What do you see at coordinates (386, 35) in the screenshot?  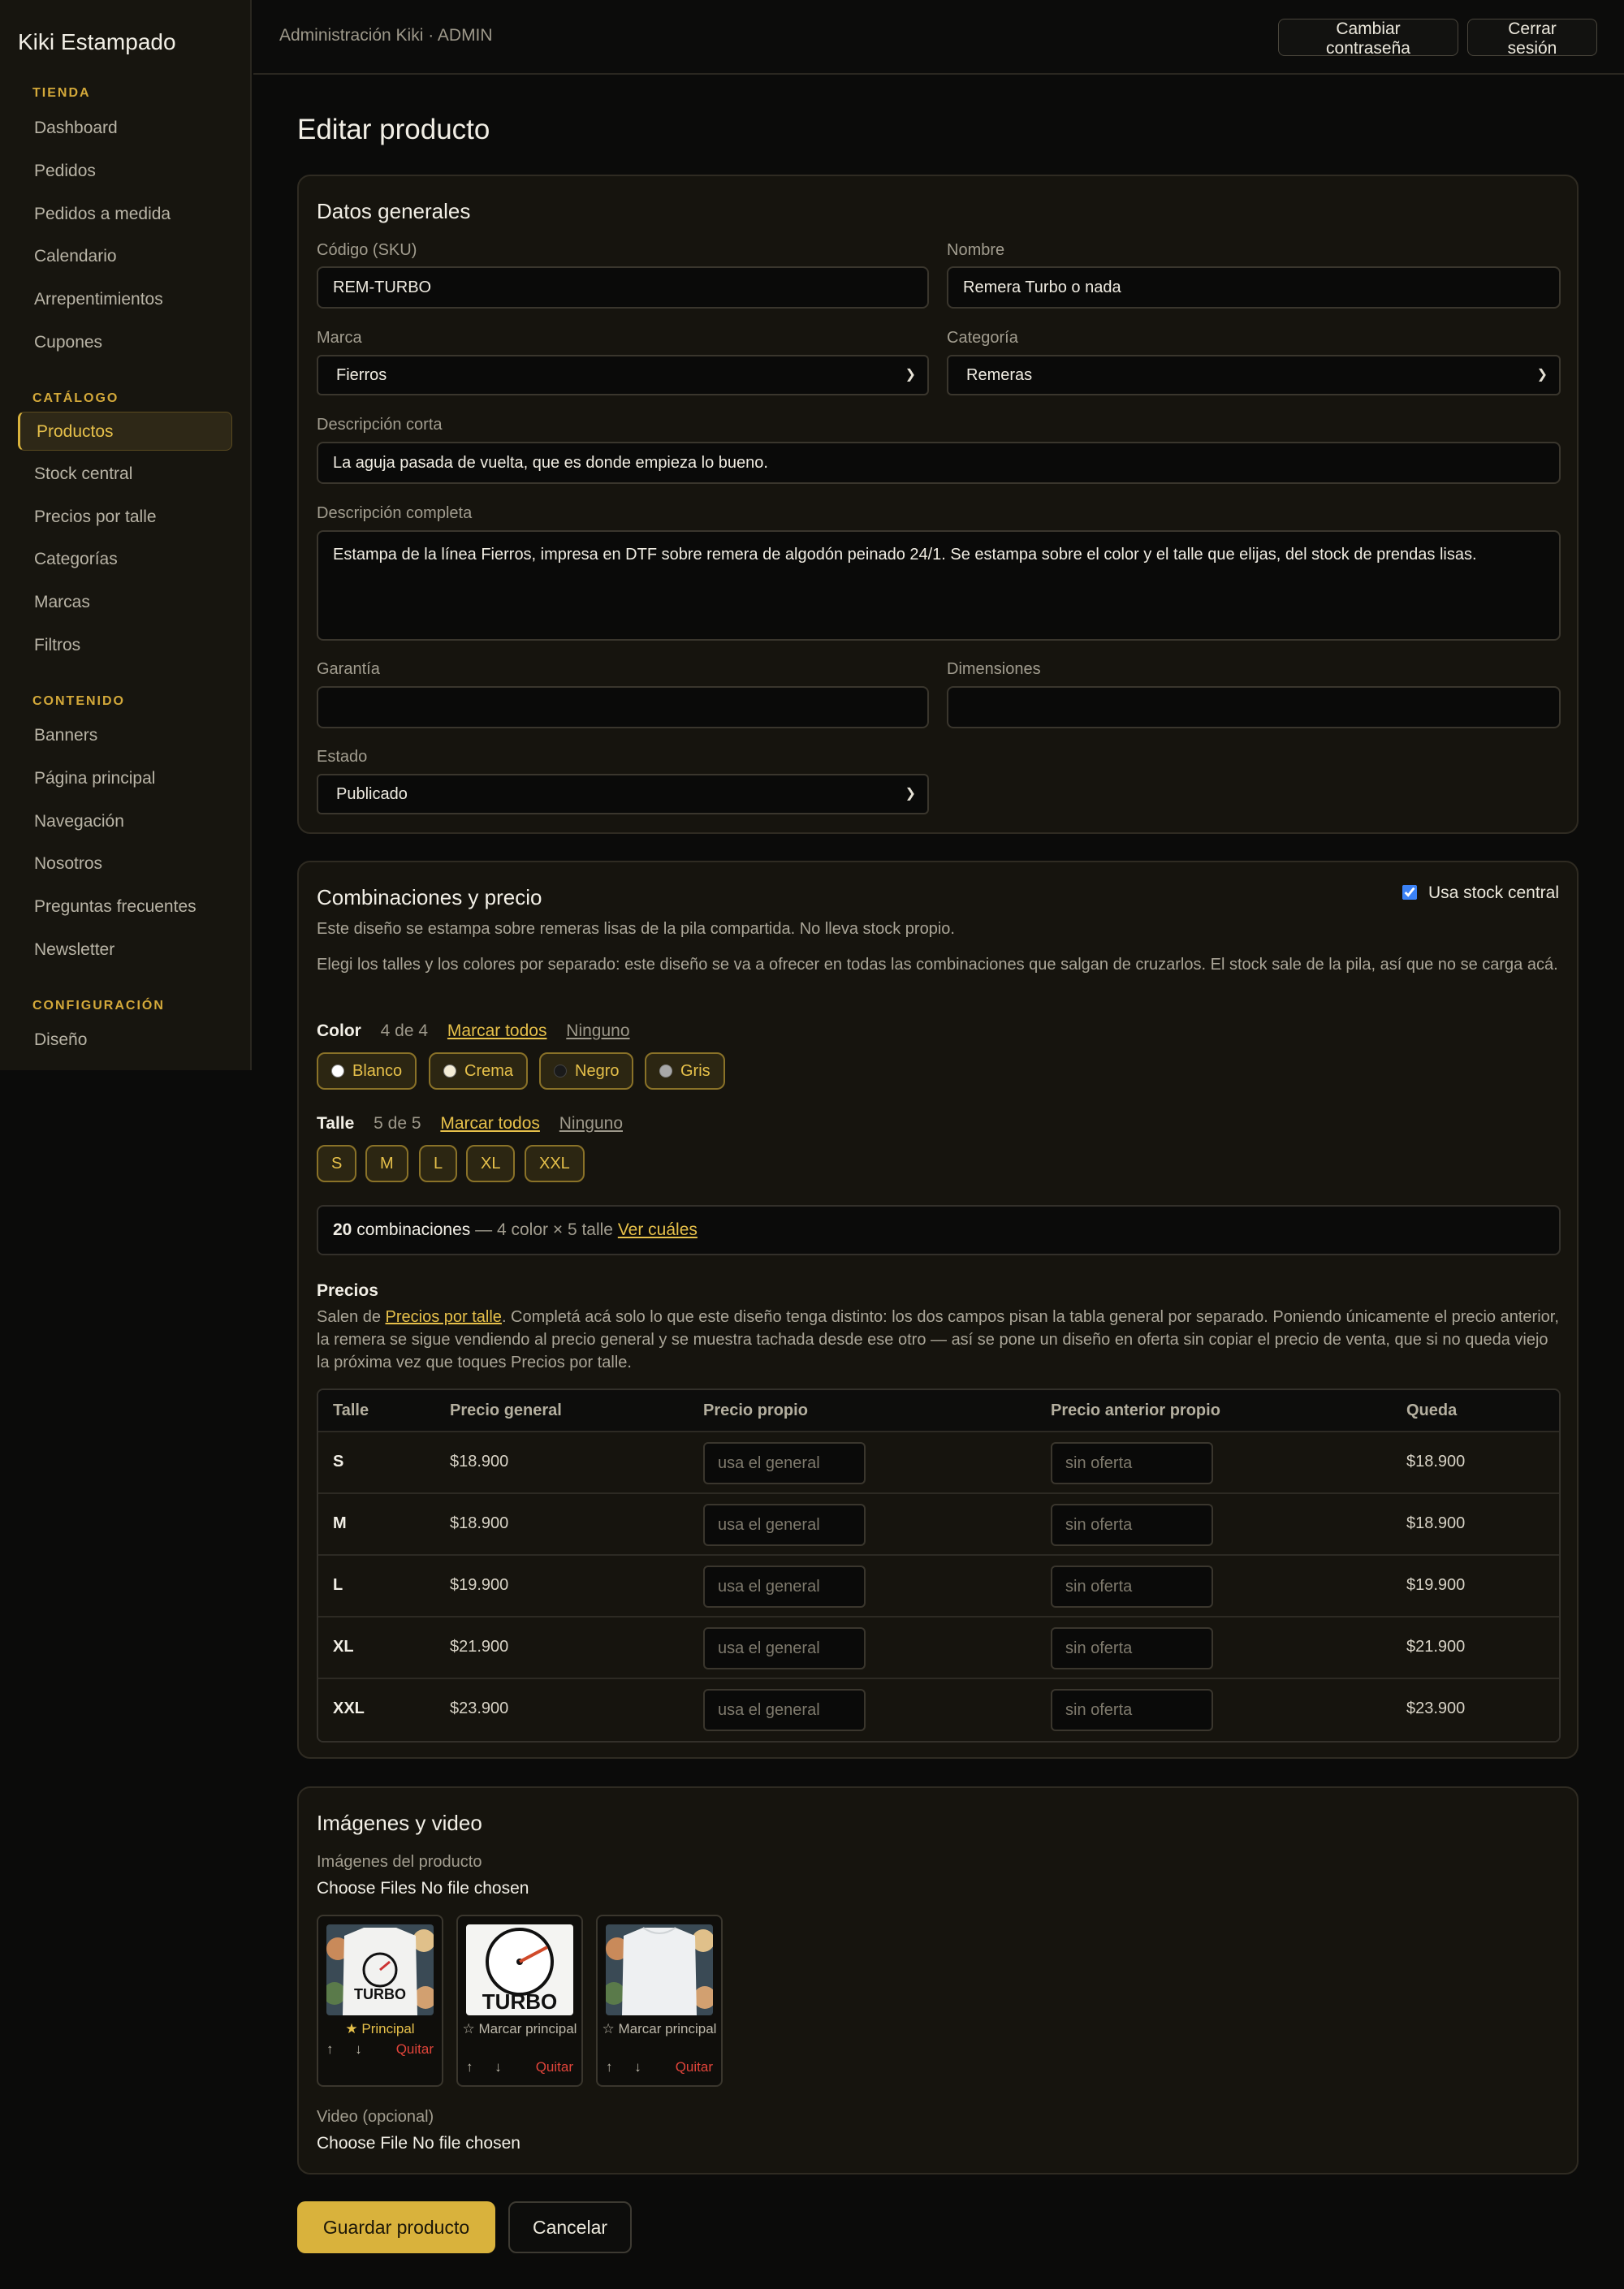 I see `topbar-title: Administración Kiki · ADMIN` at bounding box center [386, 35].